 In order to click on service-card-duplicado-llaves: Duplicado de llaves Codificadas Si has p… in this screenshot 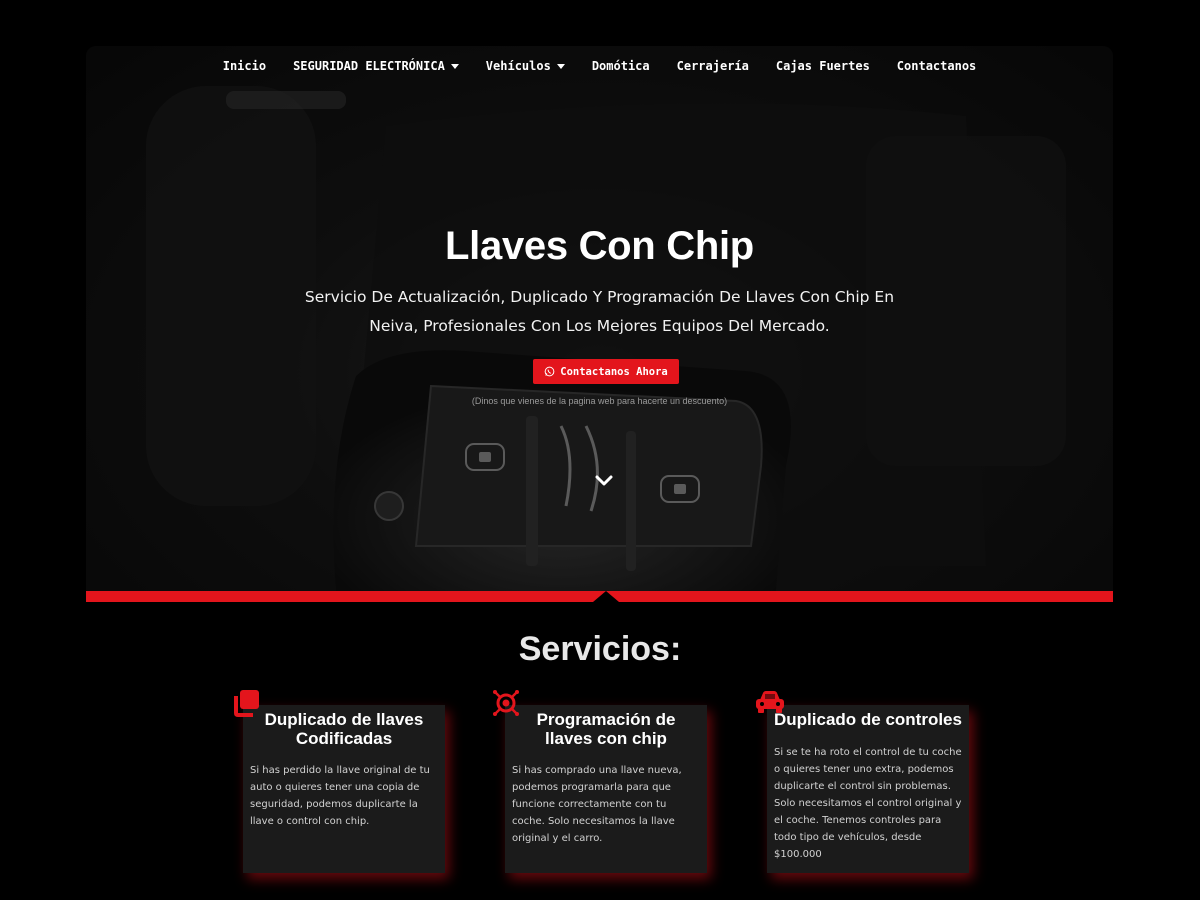, I will do `click(344, 789)`.